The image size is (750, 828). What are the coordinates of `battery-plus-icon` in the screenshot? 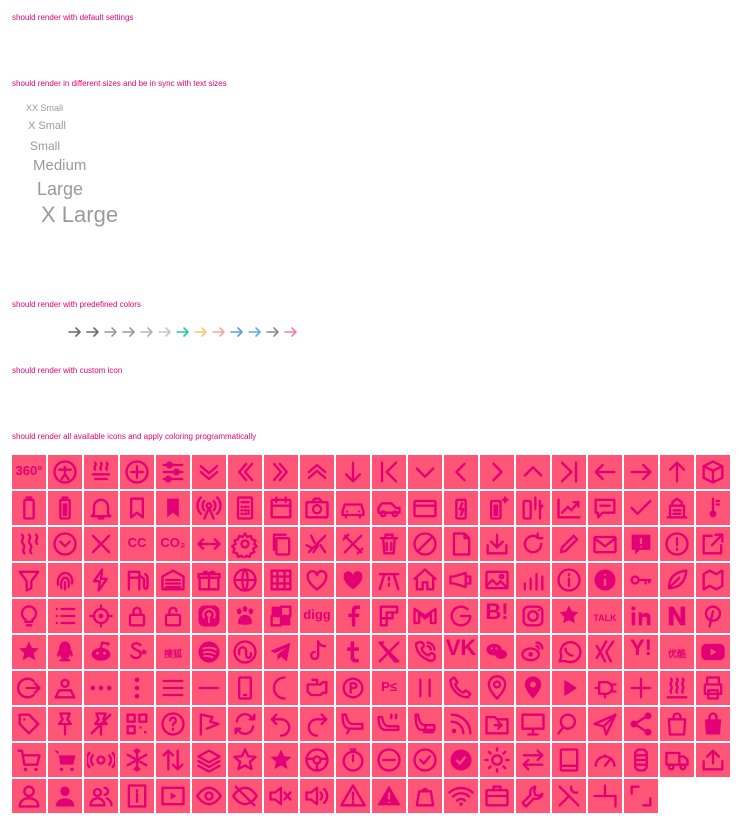 It's located at (497, 508).